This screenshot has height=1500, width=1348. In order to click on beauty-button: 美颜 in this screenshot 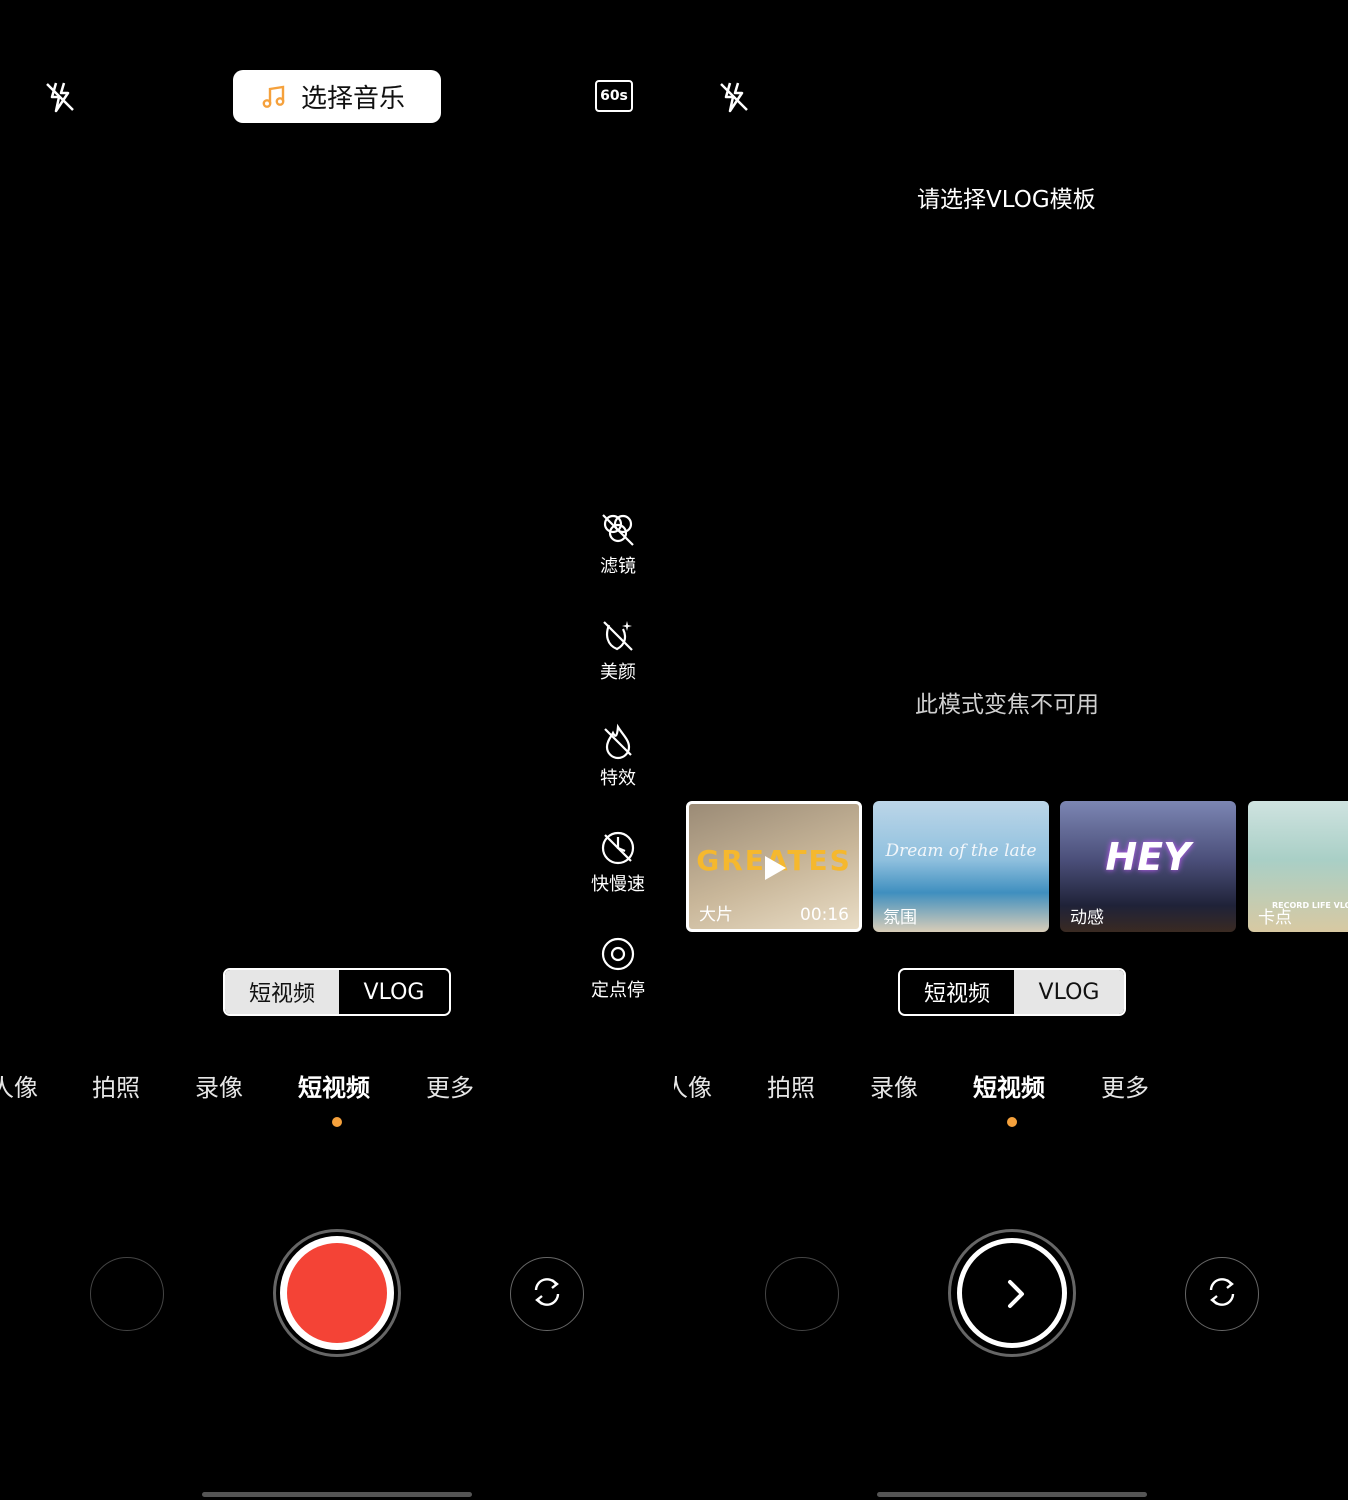, I will do `click(618, 650)`.